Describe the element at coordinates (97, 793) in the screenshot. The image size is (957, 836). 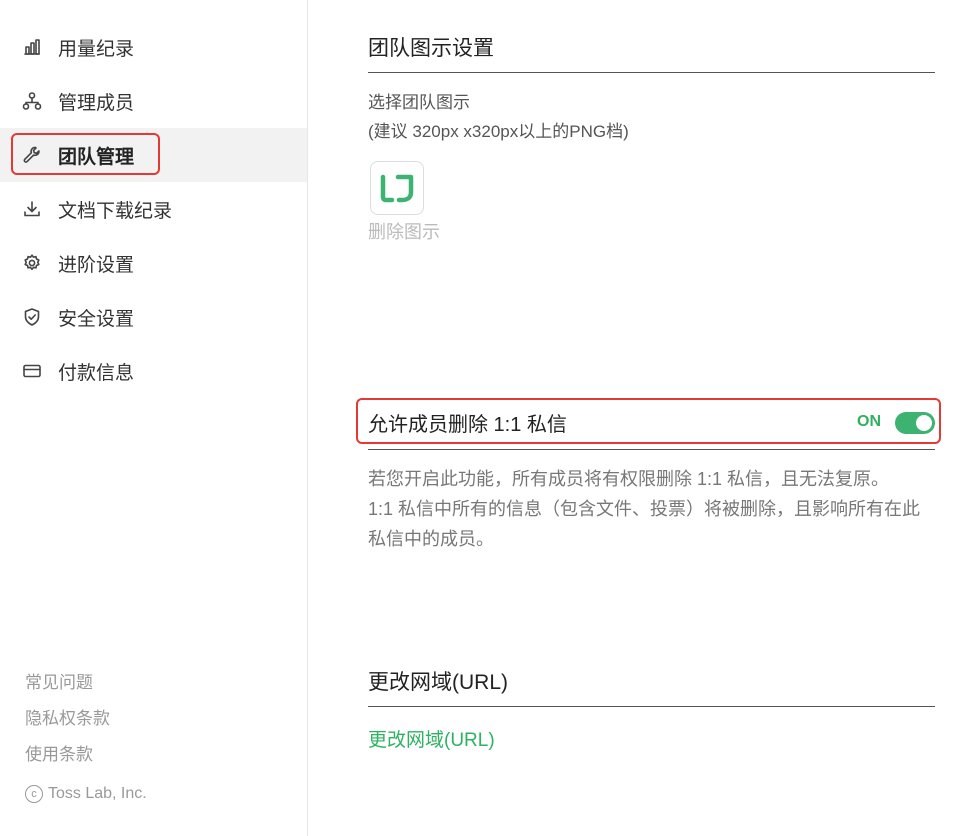
I see `copyright-text: Toss Lab, Inc.` at that location.